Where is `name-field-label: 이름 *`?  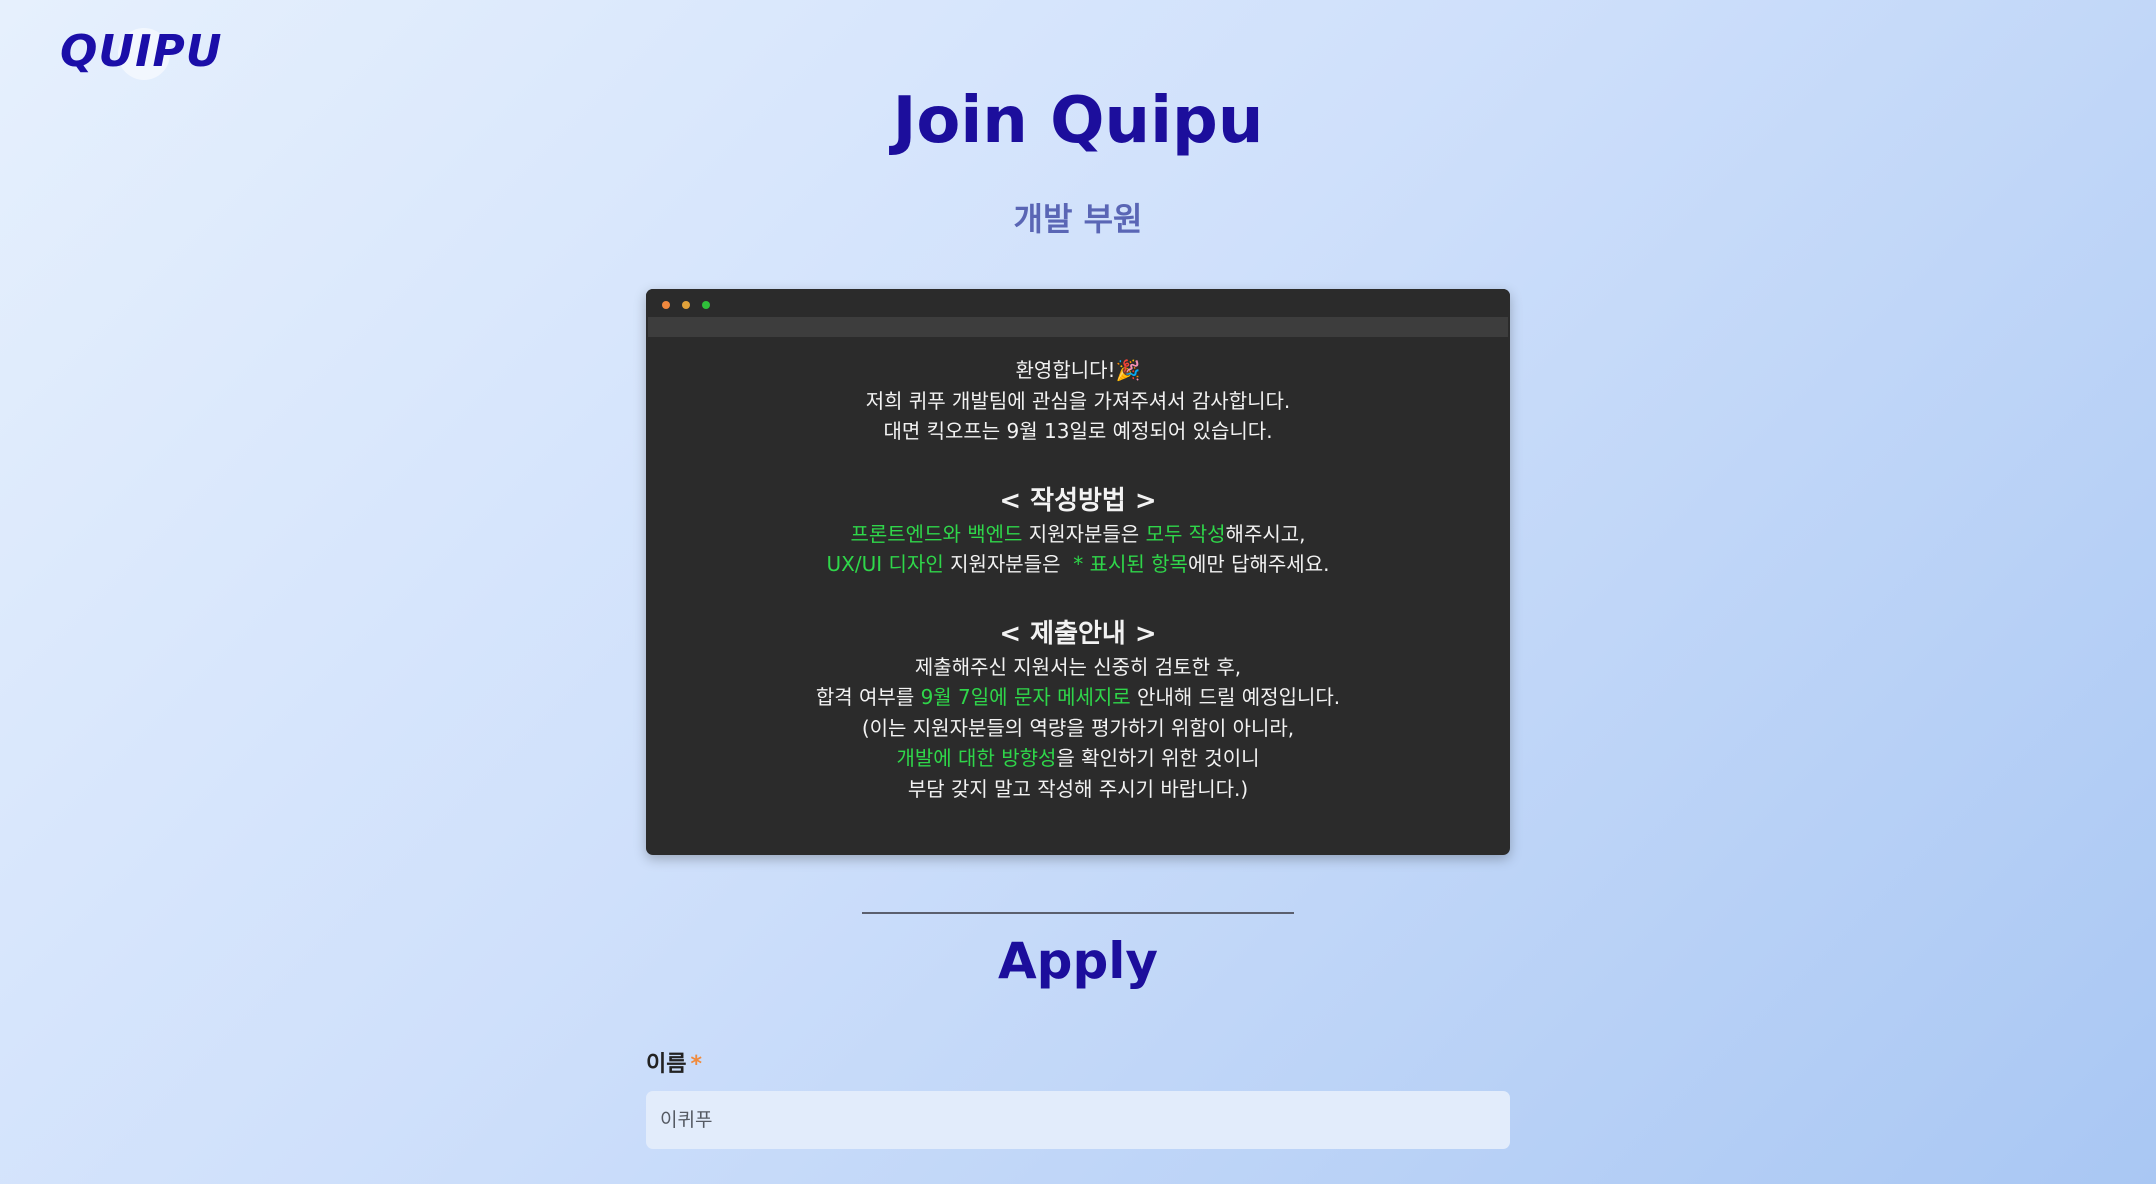
name-field-label: 이름 * is located at coordinates (674, 1062).